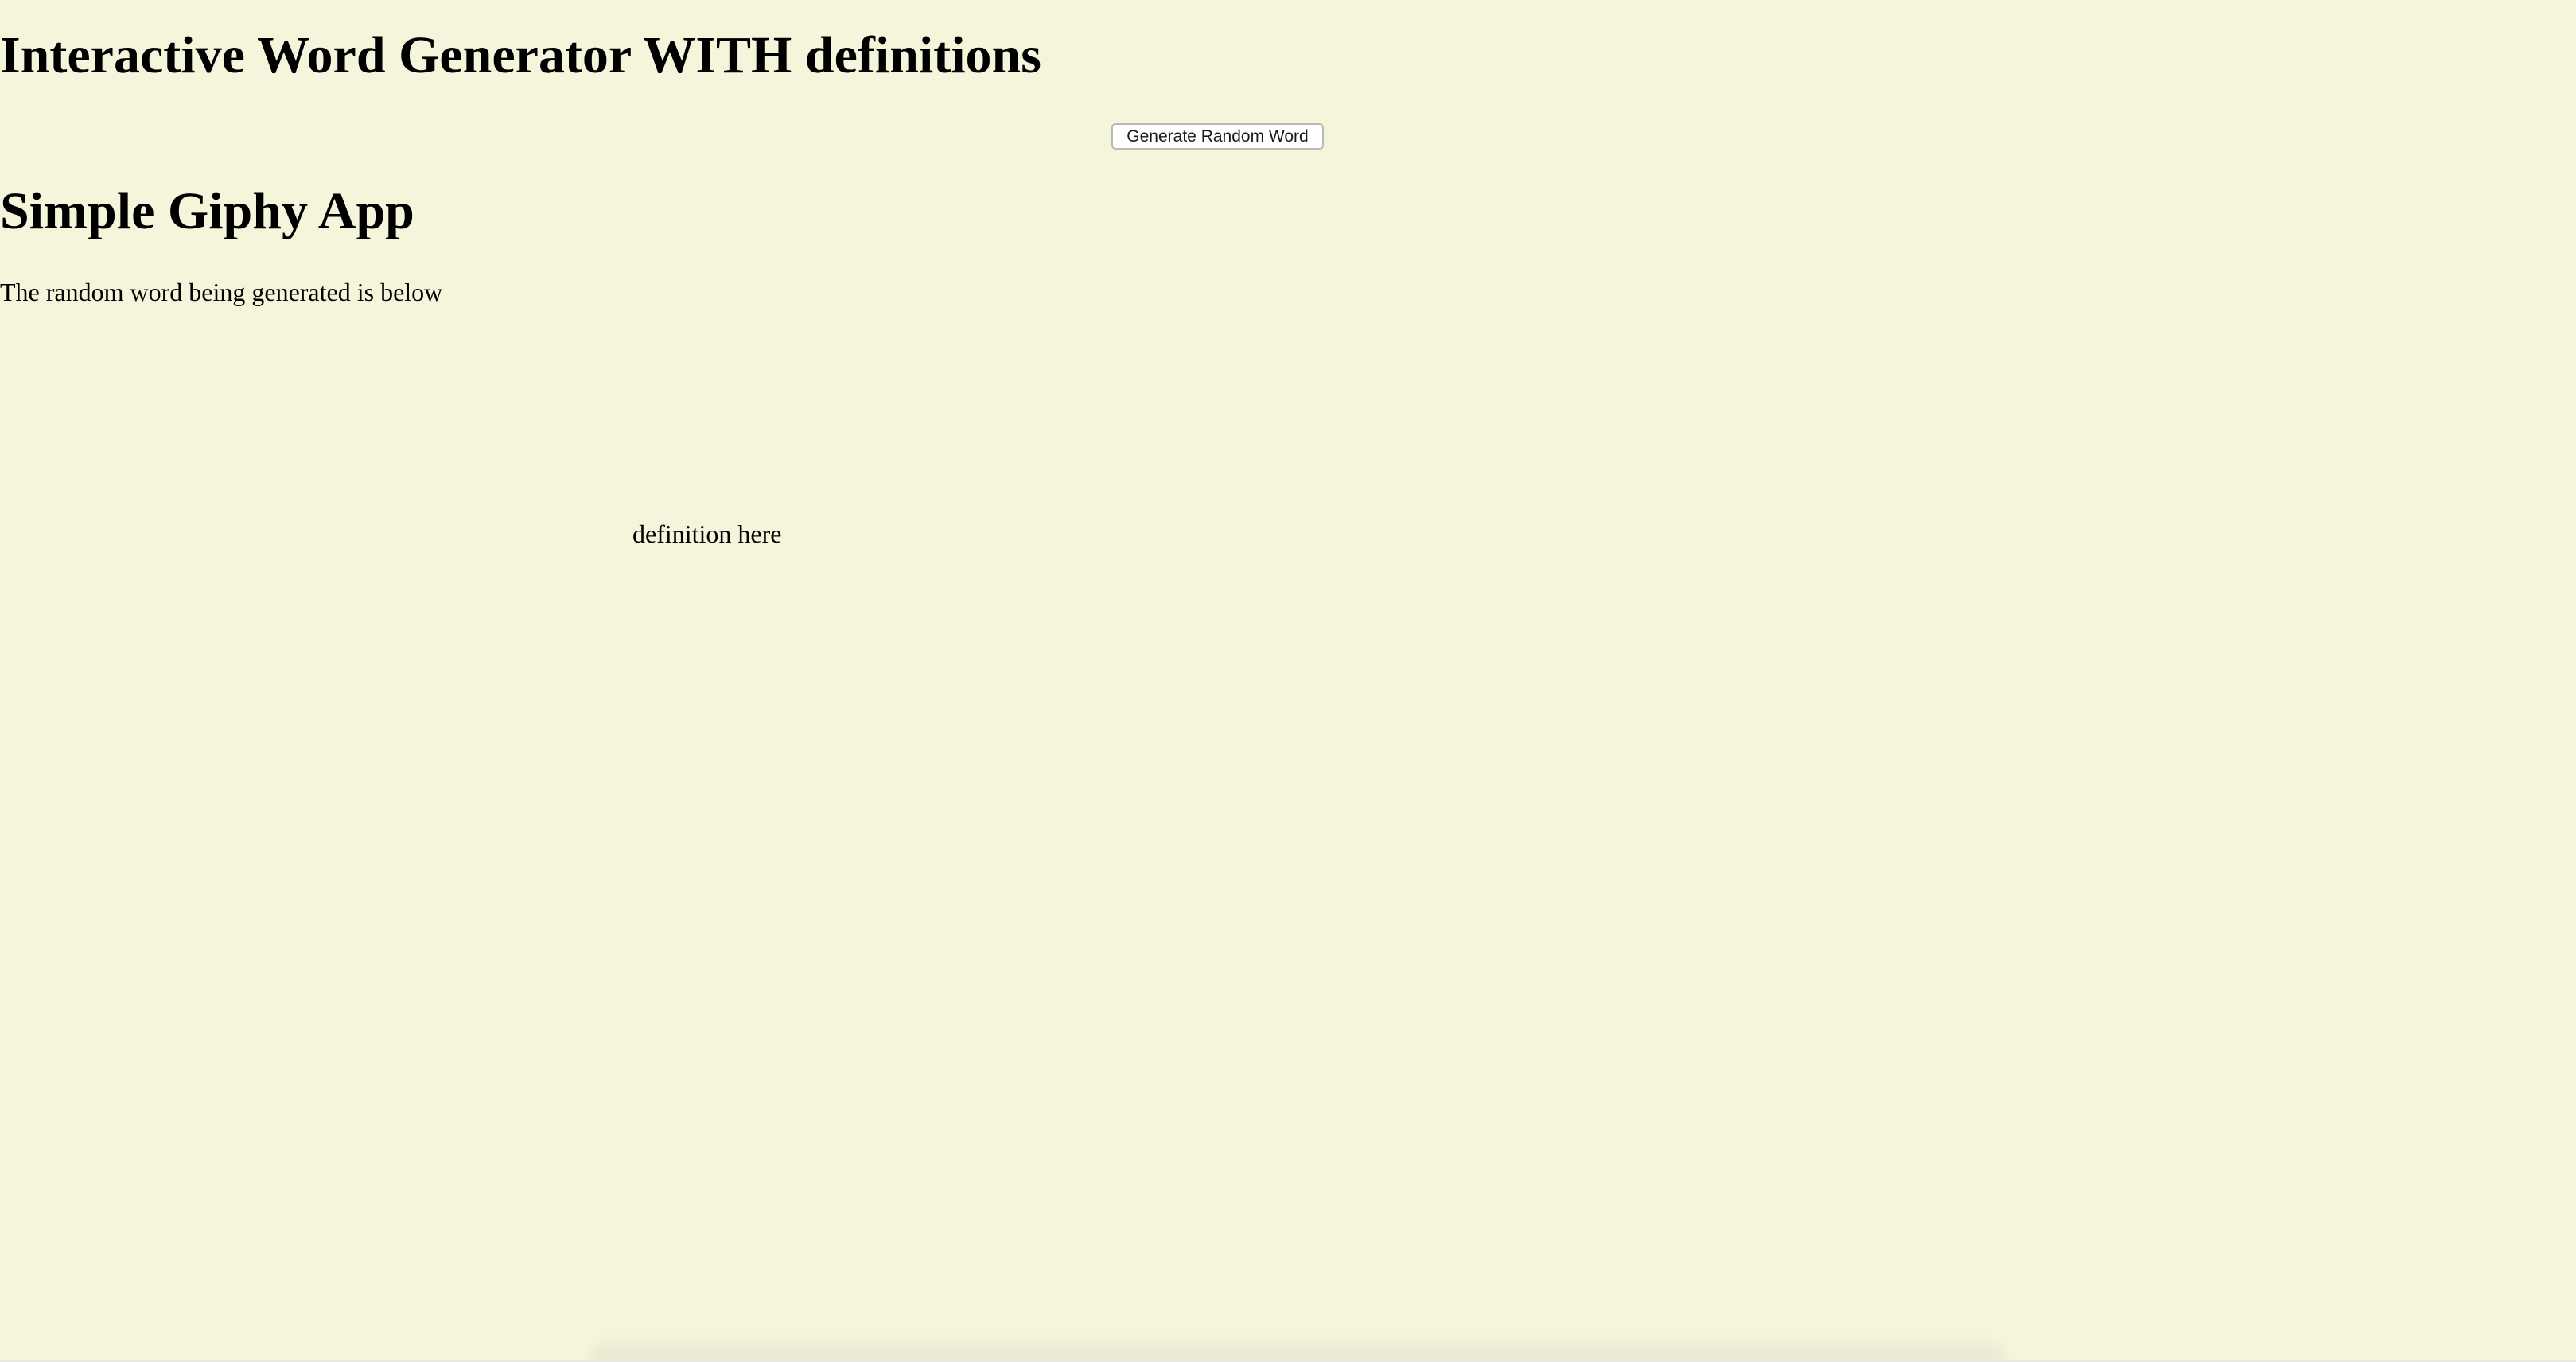 The width and height of the screenshot is (2576, 1362). Describe the element at coordinates (707, 534) in the screenshot. I see `definition-text: definition here` at that location.